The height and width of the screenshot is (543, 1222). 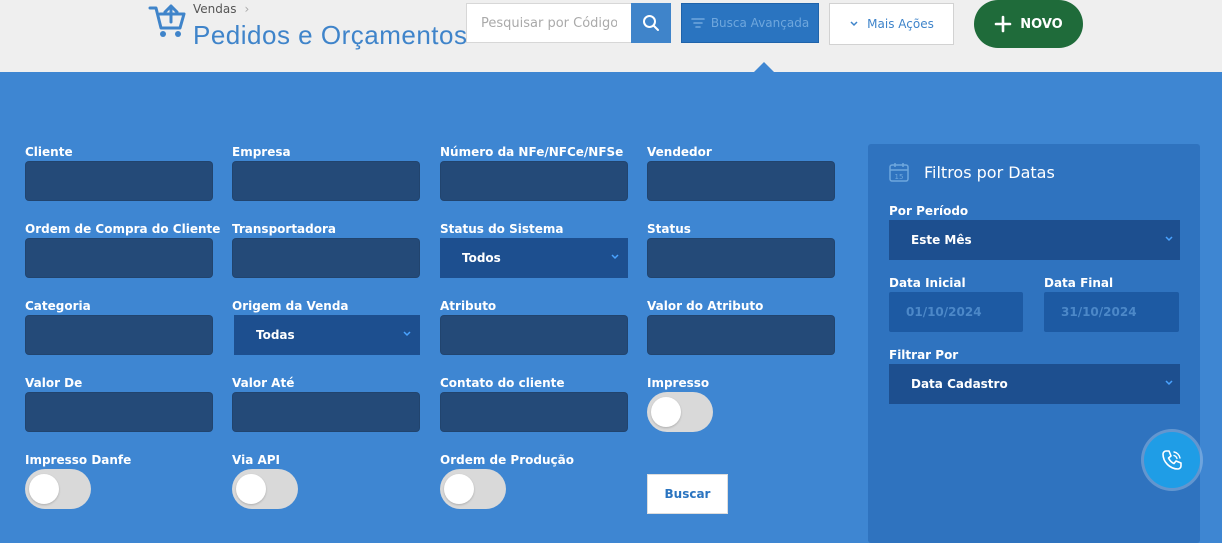 I want to click on transportadora-input, so click(x=326, y=258).